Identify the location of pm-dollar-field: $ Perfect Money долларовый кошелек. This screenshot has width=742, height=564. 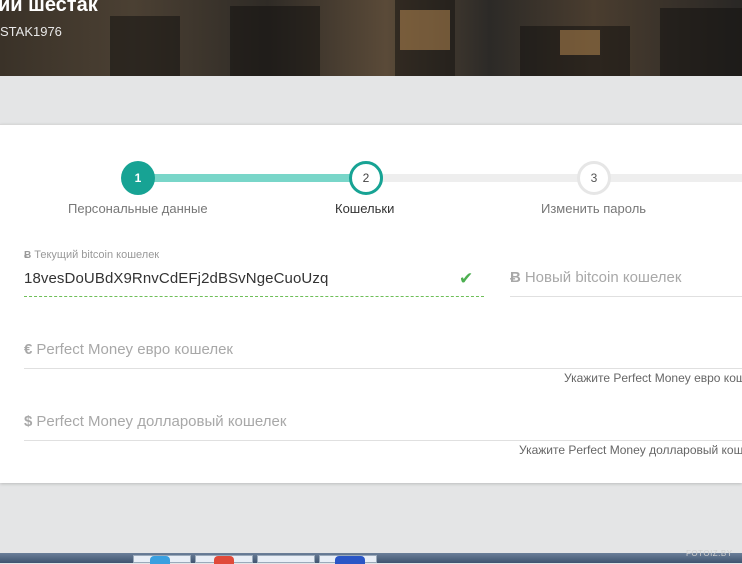
(155, 421).